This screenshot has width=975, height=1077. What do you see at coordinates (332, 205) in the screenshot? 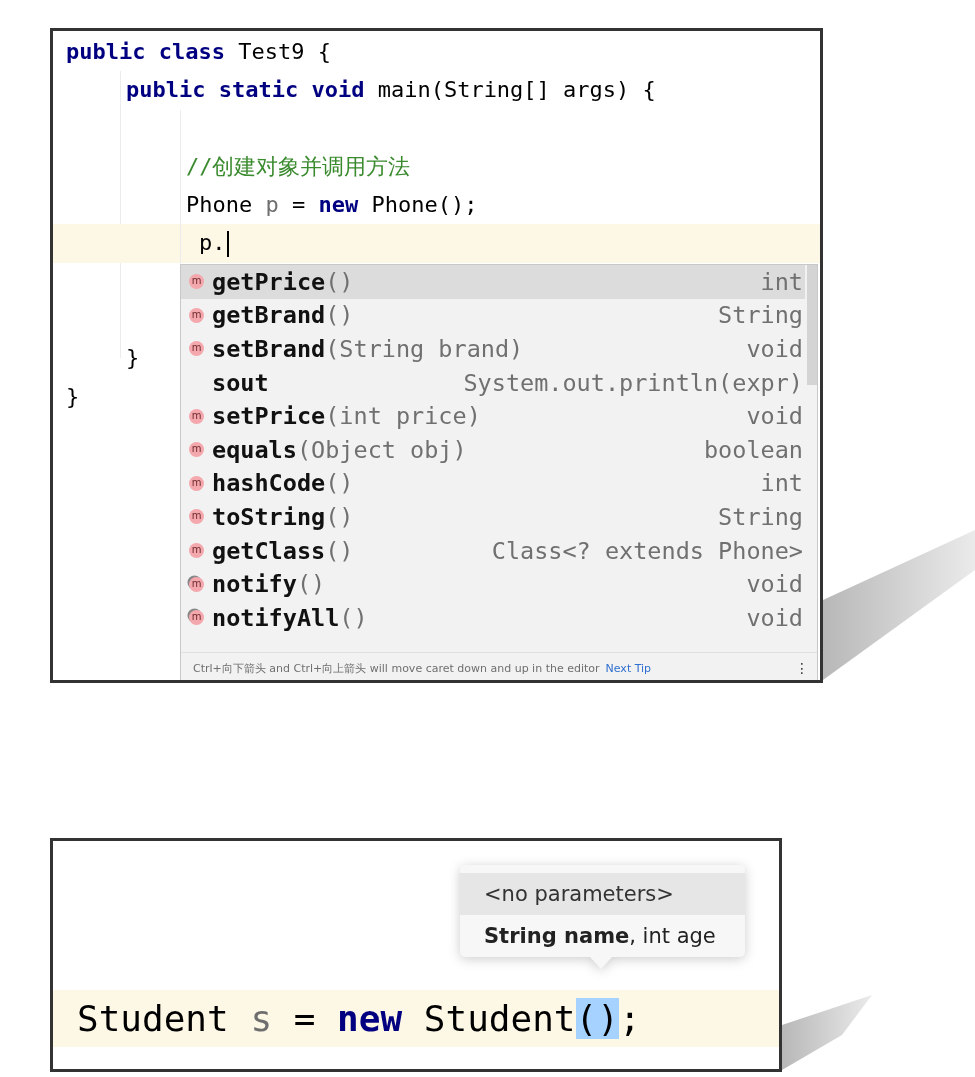
I see `code-line: Phone p = new Phone();` at bounding box center [332, 205].